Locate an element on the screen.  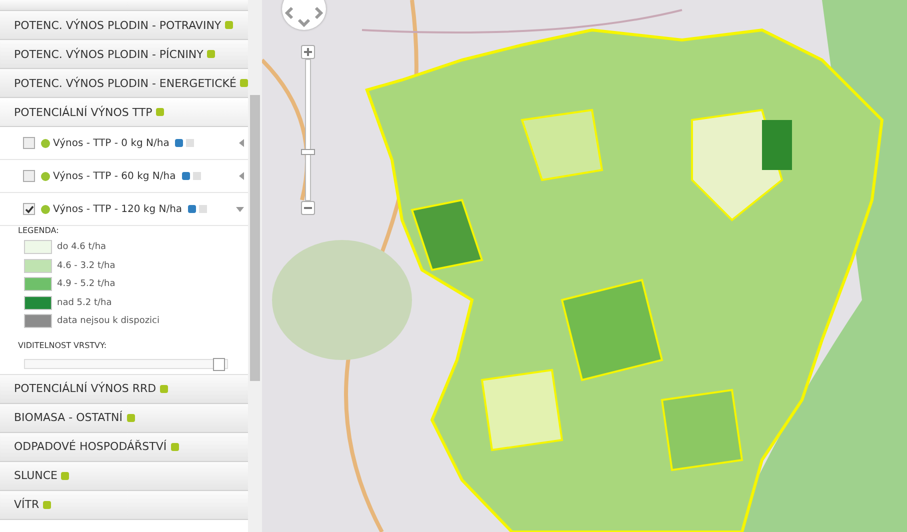
legend-label: do 4.6 t/ha is located at coordinates (81, 247).